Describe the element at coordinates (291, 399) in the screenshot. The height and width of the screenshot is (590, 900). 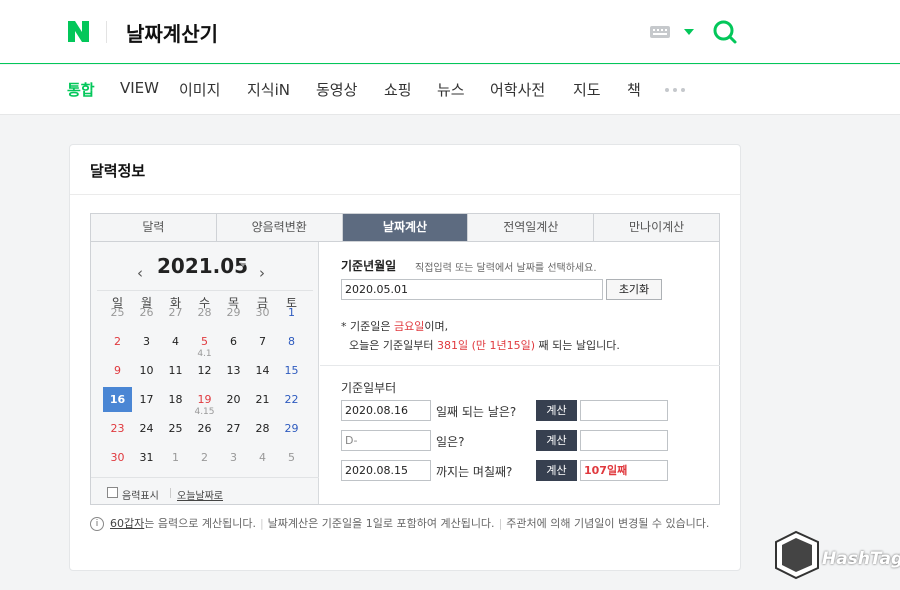
I see `calendar-day: 22` at that location.